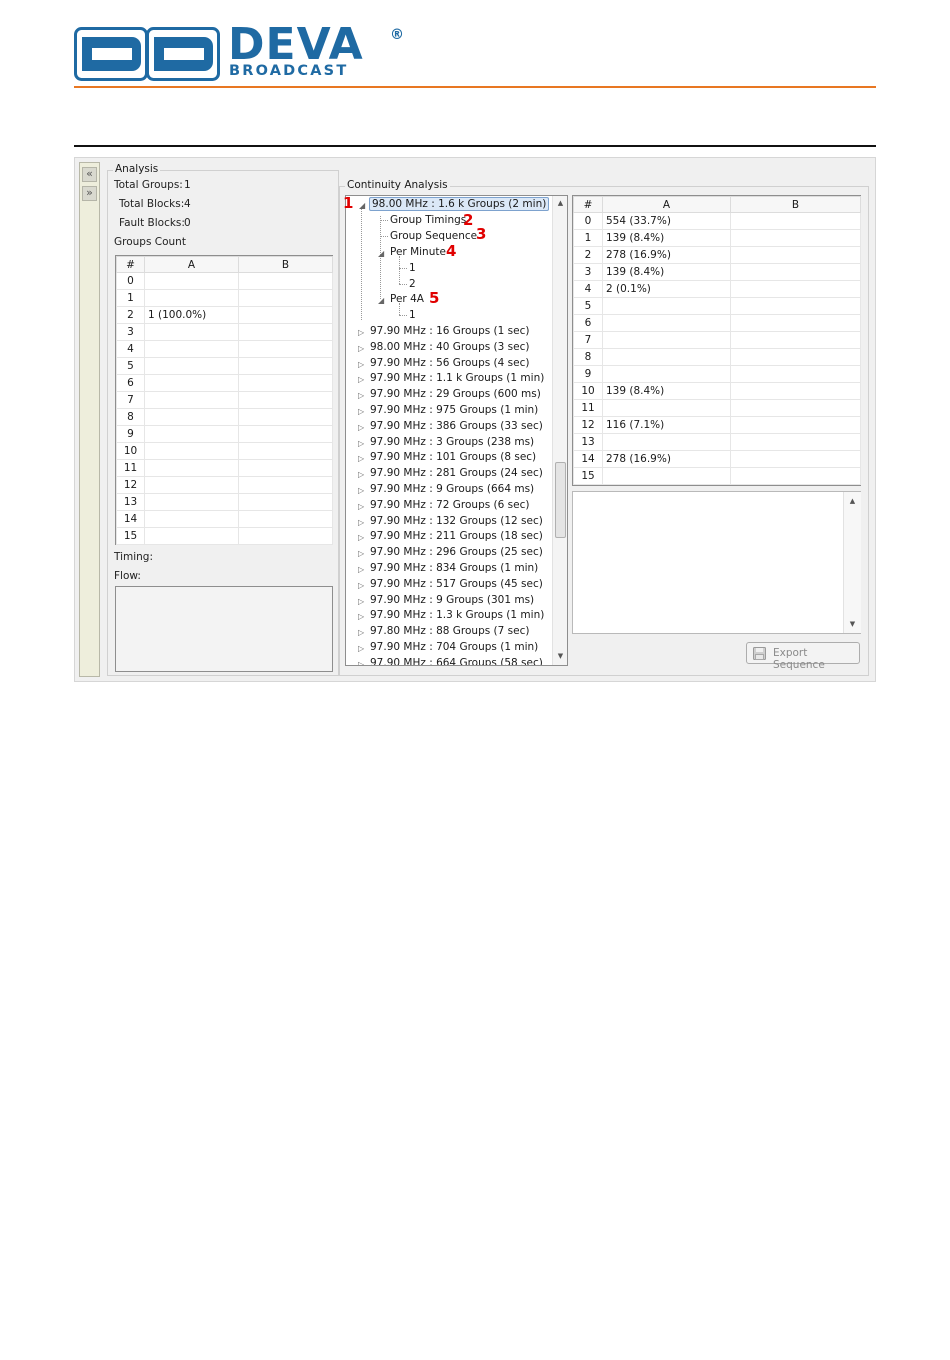  What do you see at coordinates (455, 394) in the screenshot?
I see `tree-item: 97.90 MHz : 29 Groups (600 ms)` at bounding box center [455, 394].